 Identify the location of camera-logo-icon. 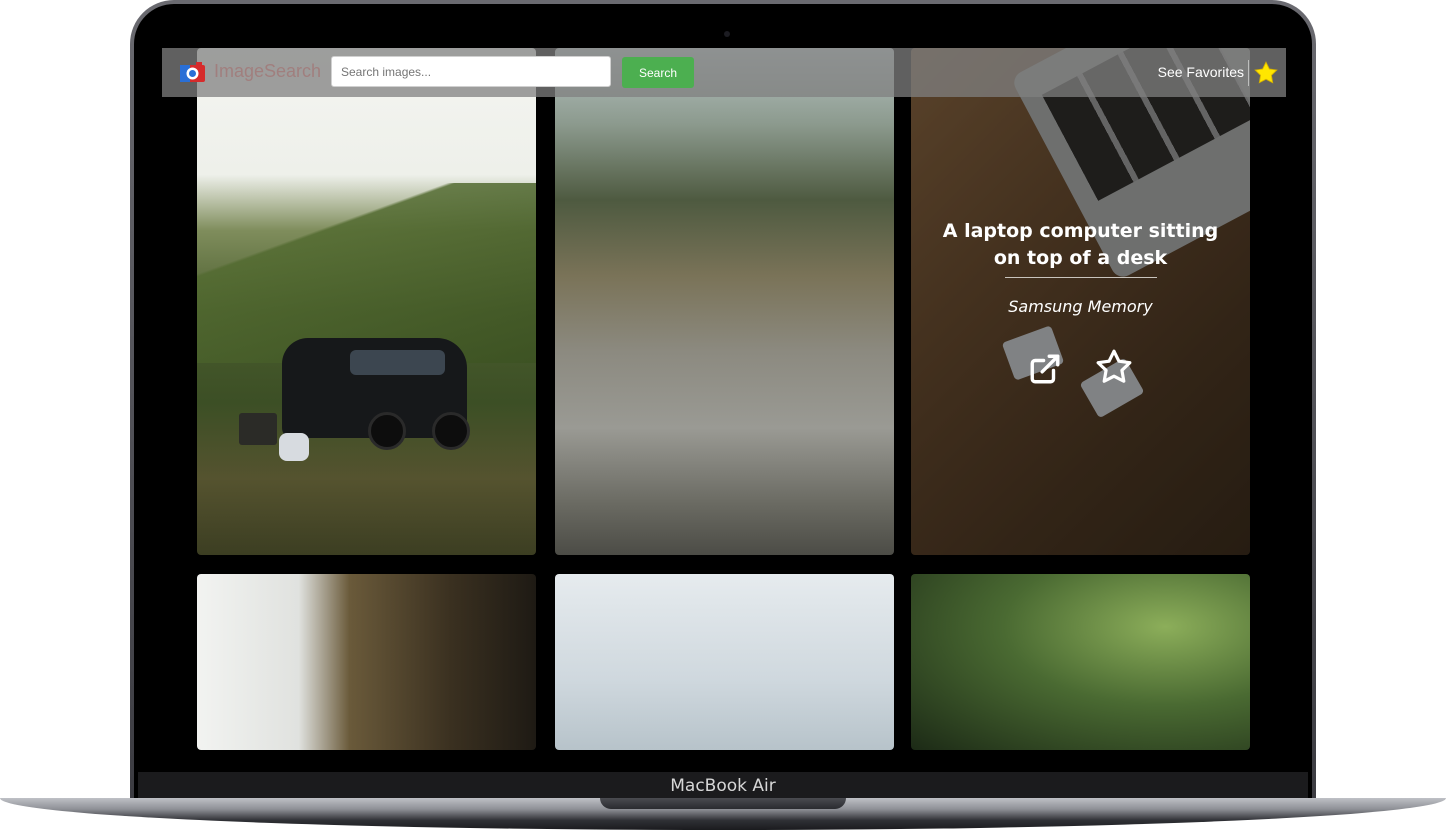
(192, 72).